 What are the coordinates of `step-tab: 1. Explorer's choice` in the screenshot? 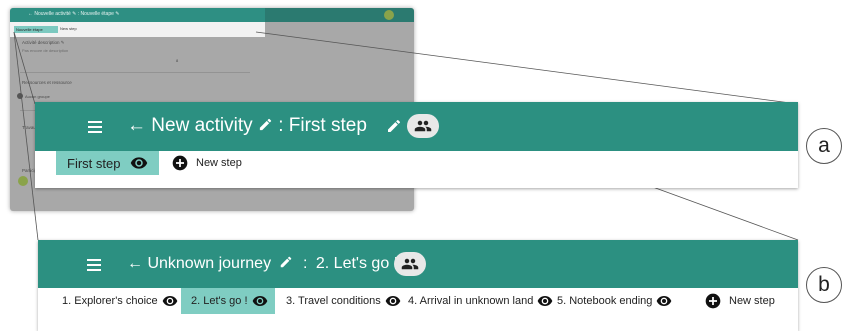 It's located at (120, 301).